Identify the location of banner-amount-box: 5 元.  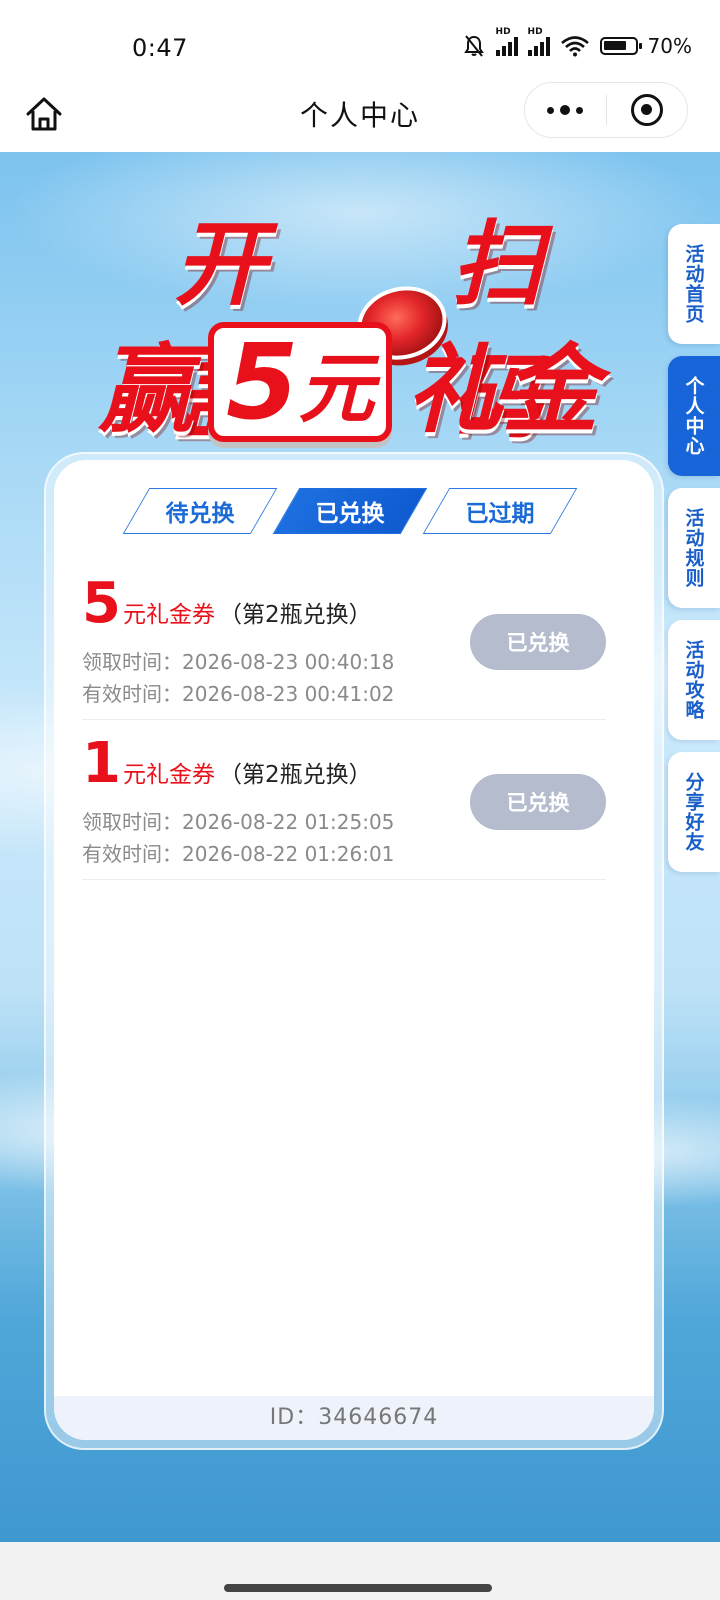
(300, 381).